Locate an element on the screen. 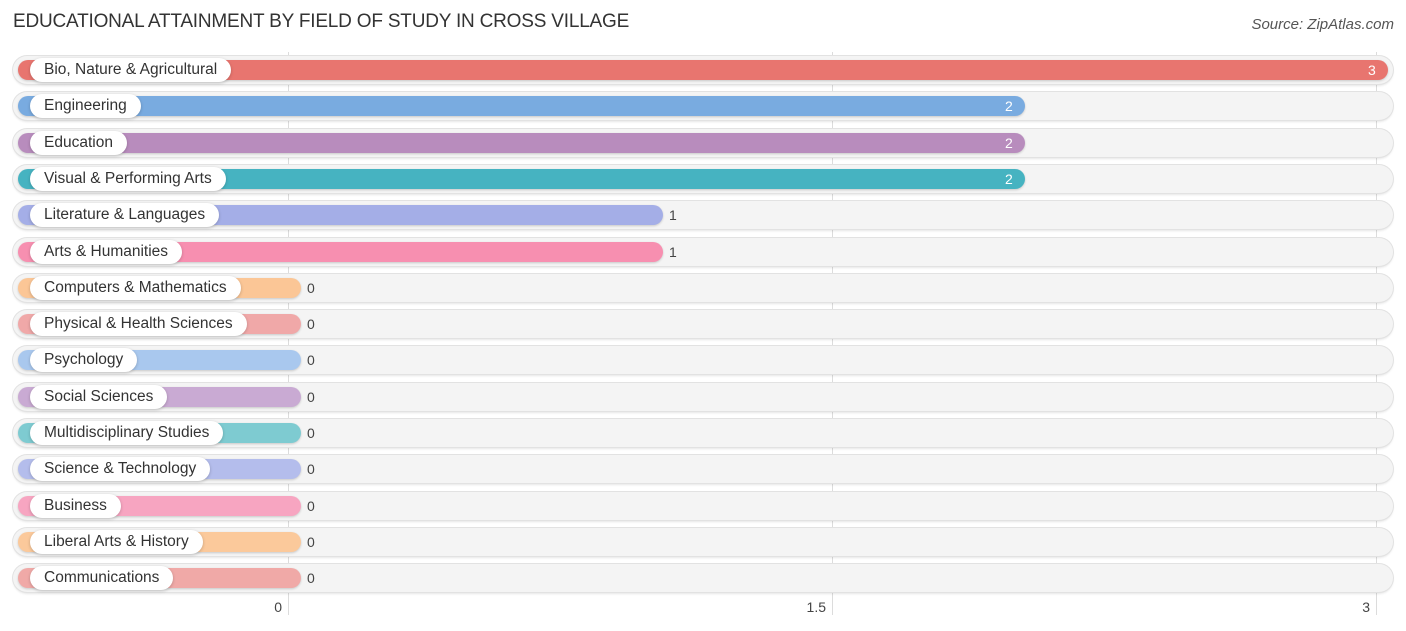 The height and width of the screenshot is (631, 1406). category-label: Literature & Languages is located at coordinates (125, 215).